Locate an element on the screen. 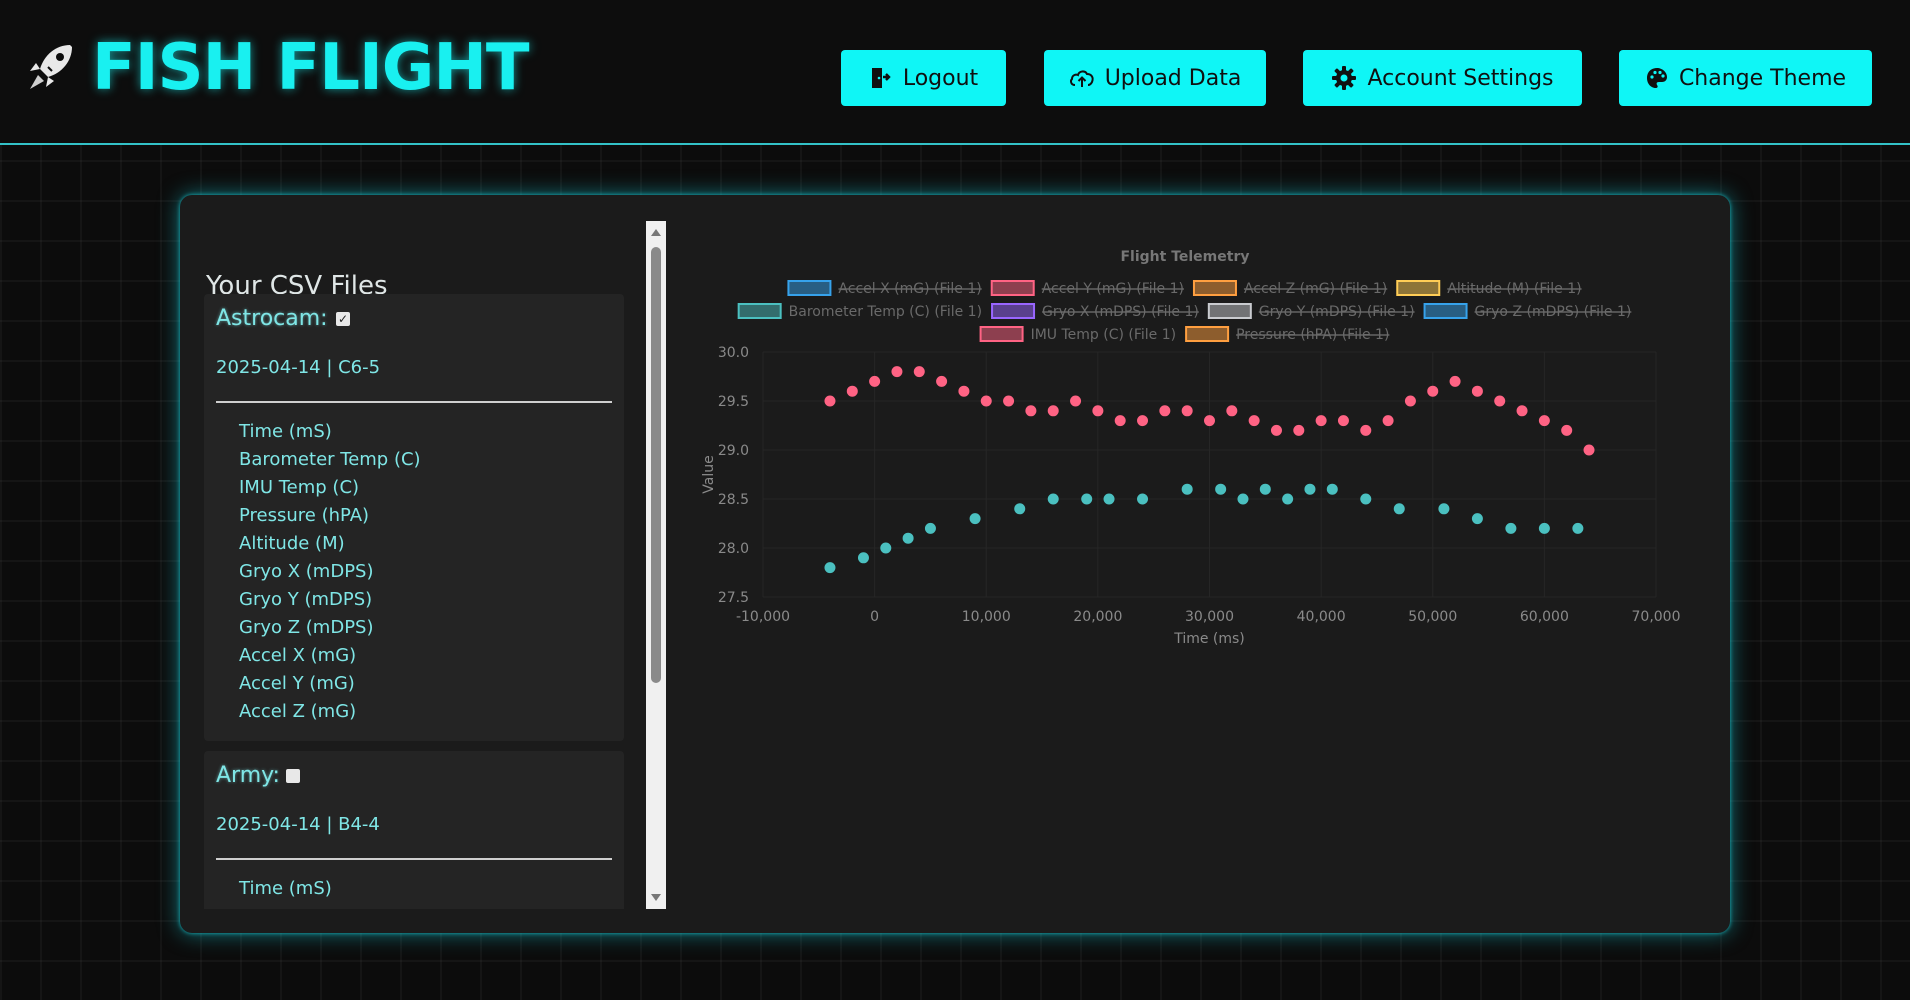 The height and width of the screenshot is (1000, 1910). cloud-upload-icon is located at coordinates (1081, 78).